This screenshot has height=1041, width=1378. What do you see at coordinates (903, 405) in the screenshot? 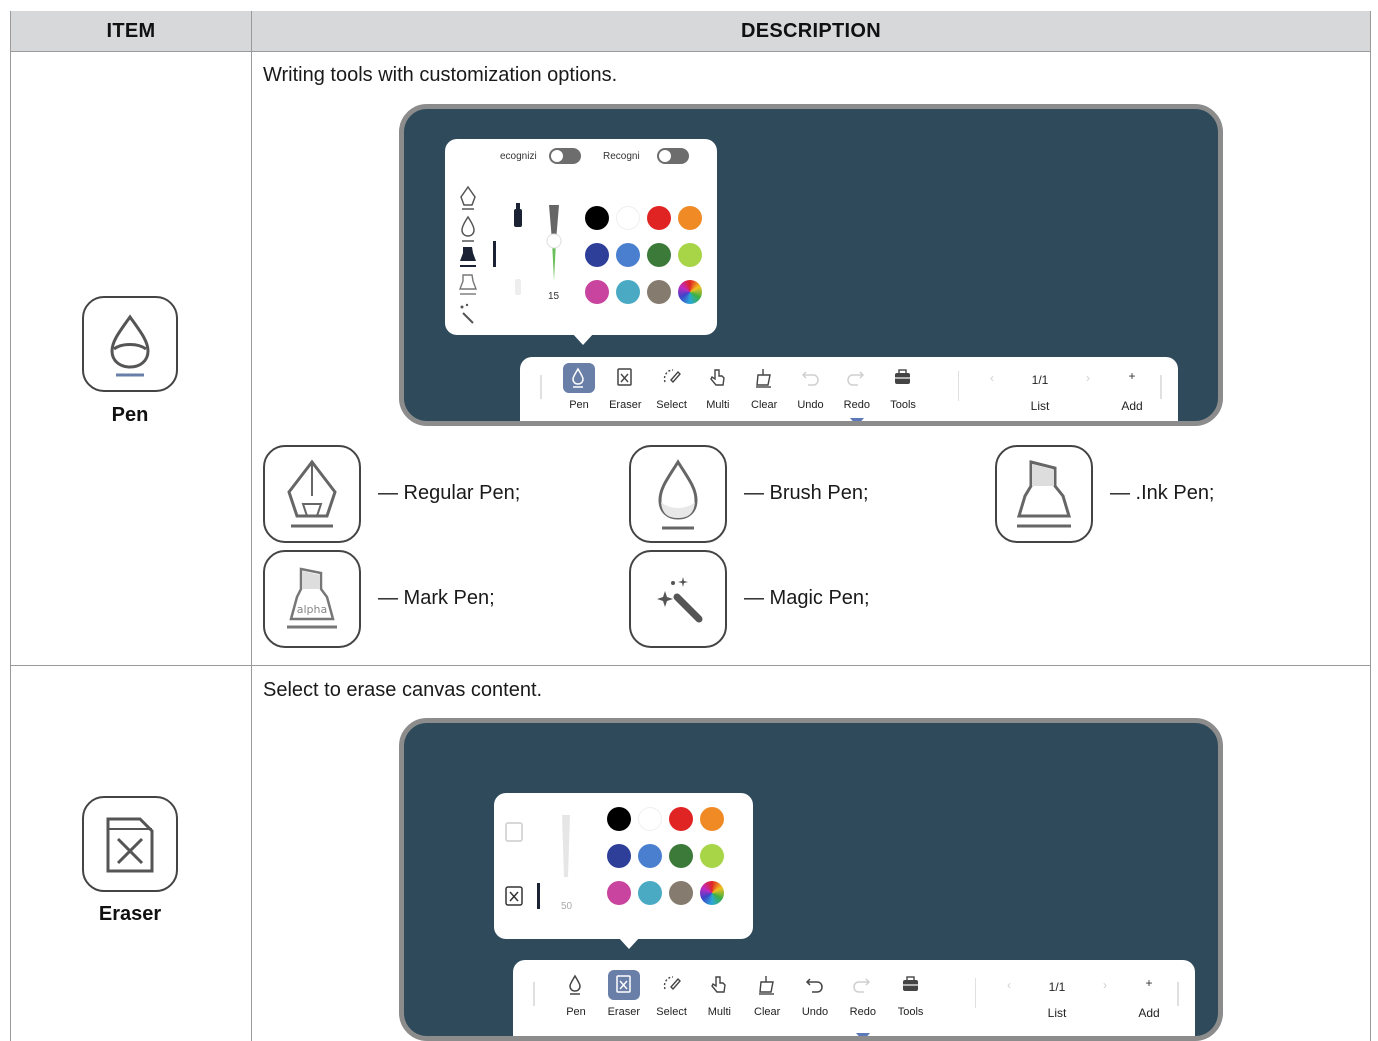
I see `toolbar-button-label: Tools` at bounding box center [903, 405].